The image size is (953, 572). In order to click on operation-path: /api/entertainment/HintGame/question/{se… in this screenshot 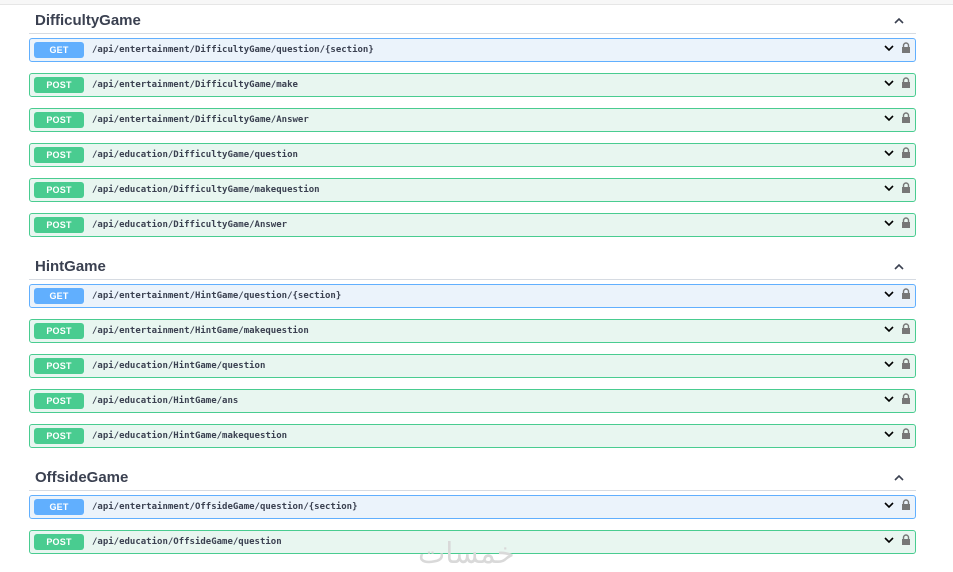, I will do `click(217, 296)`.